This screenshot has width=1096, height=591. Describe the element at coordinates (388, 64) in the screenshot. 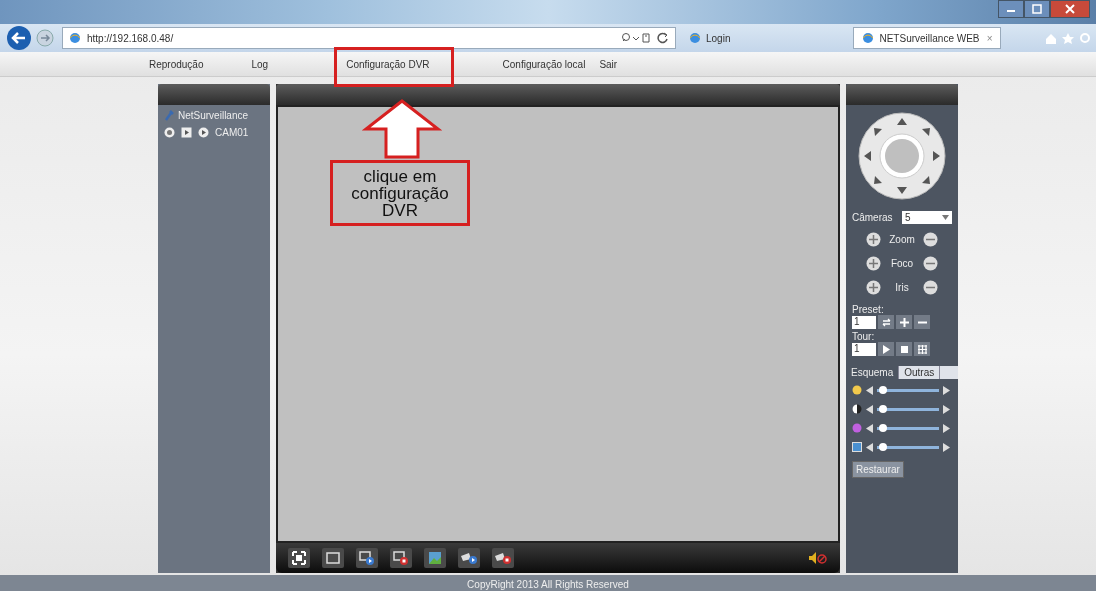

I see `menu-item: Configuração DVR` at that location.